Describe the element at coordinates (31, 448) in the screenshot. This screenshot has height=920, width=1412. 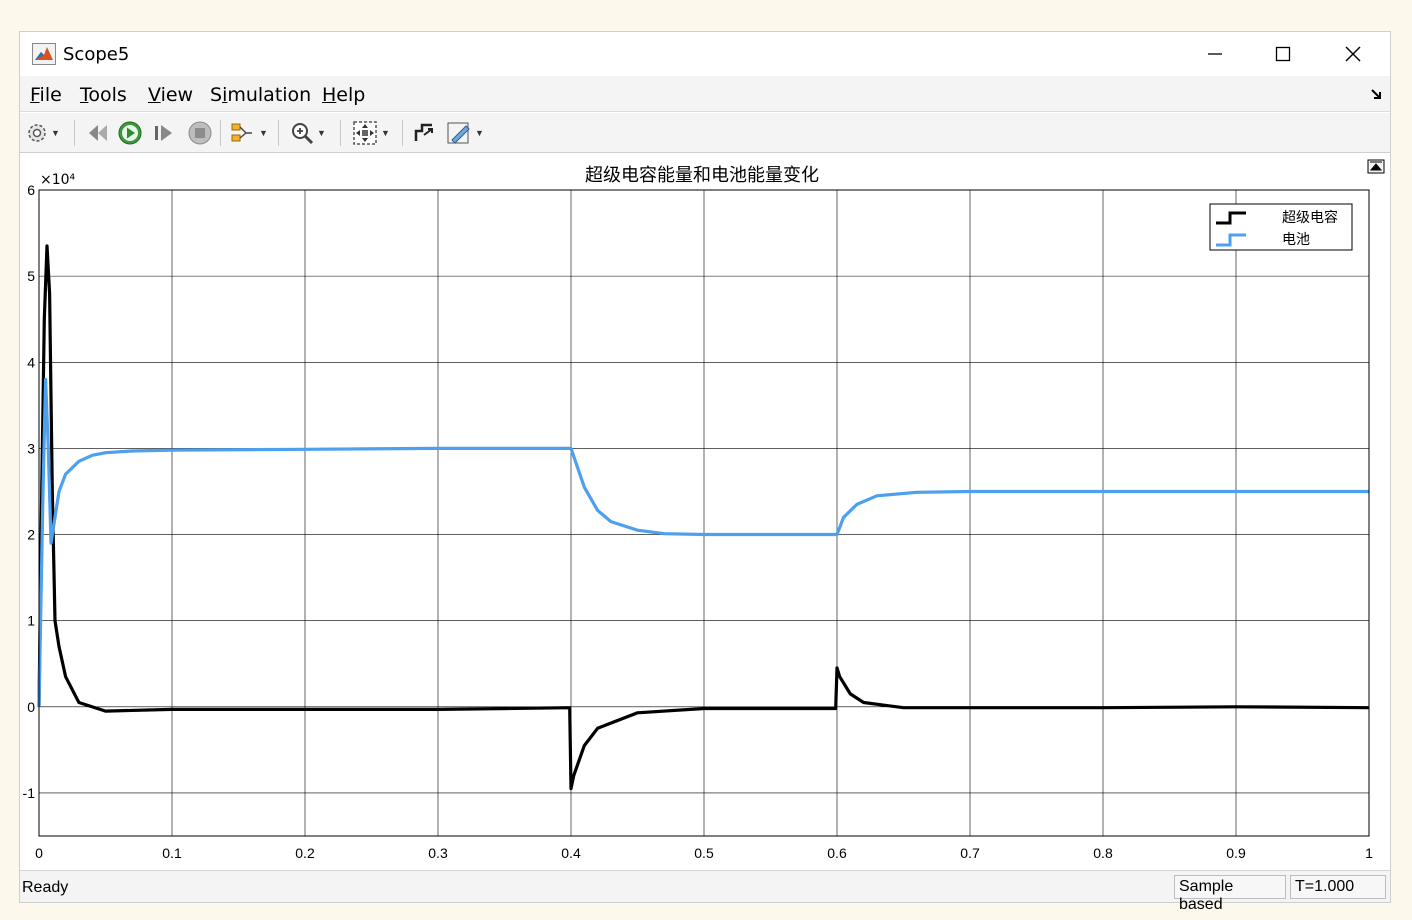
I see `y-tick-label: 3` at that location.